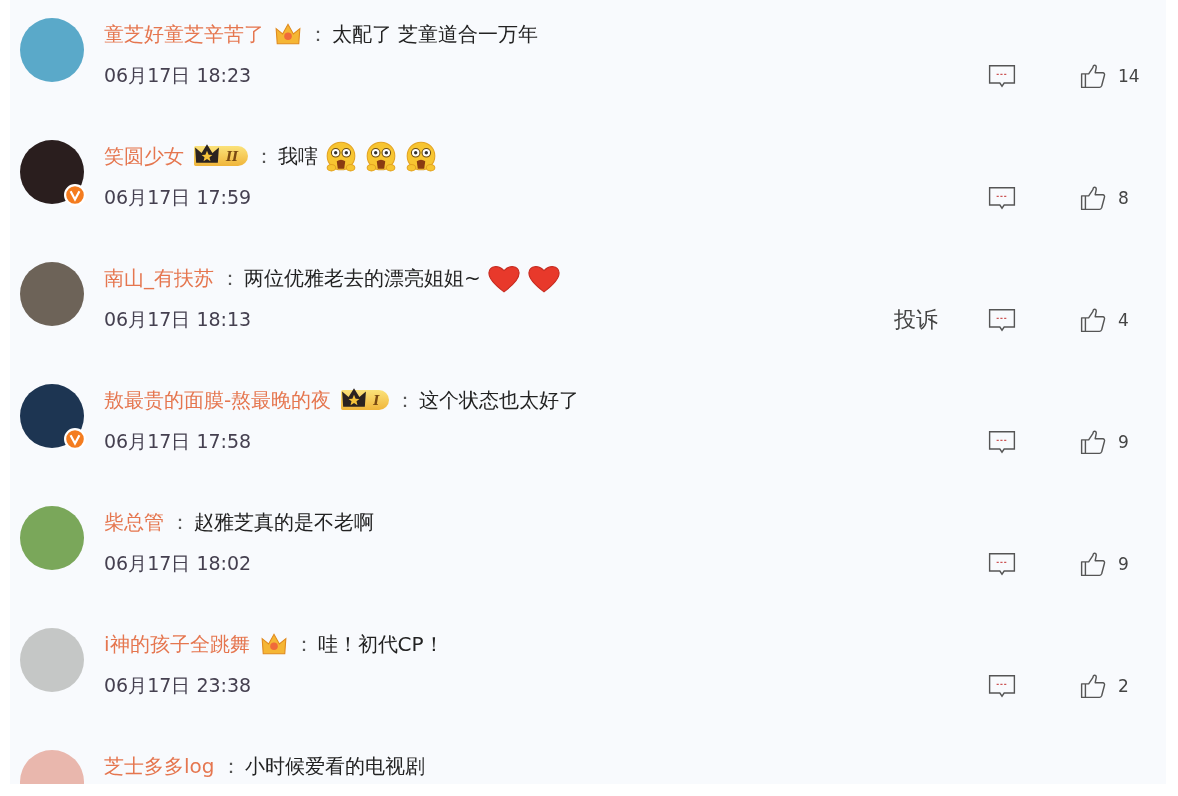 Image resolution: width=1178 pixels, height=796 pixels. What do you see at coordinates (134, 522) in the screenshot?
I see `username-link: 柴总管` at bounding box center [134, 522].